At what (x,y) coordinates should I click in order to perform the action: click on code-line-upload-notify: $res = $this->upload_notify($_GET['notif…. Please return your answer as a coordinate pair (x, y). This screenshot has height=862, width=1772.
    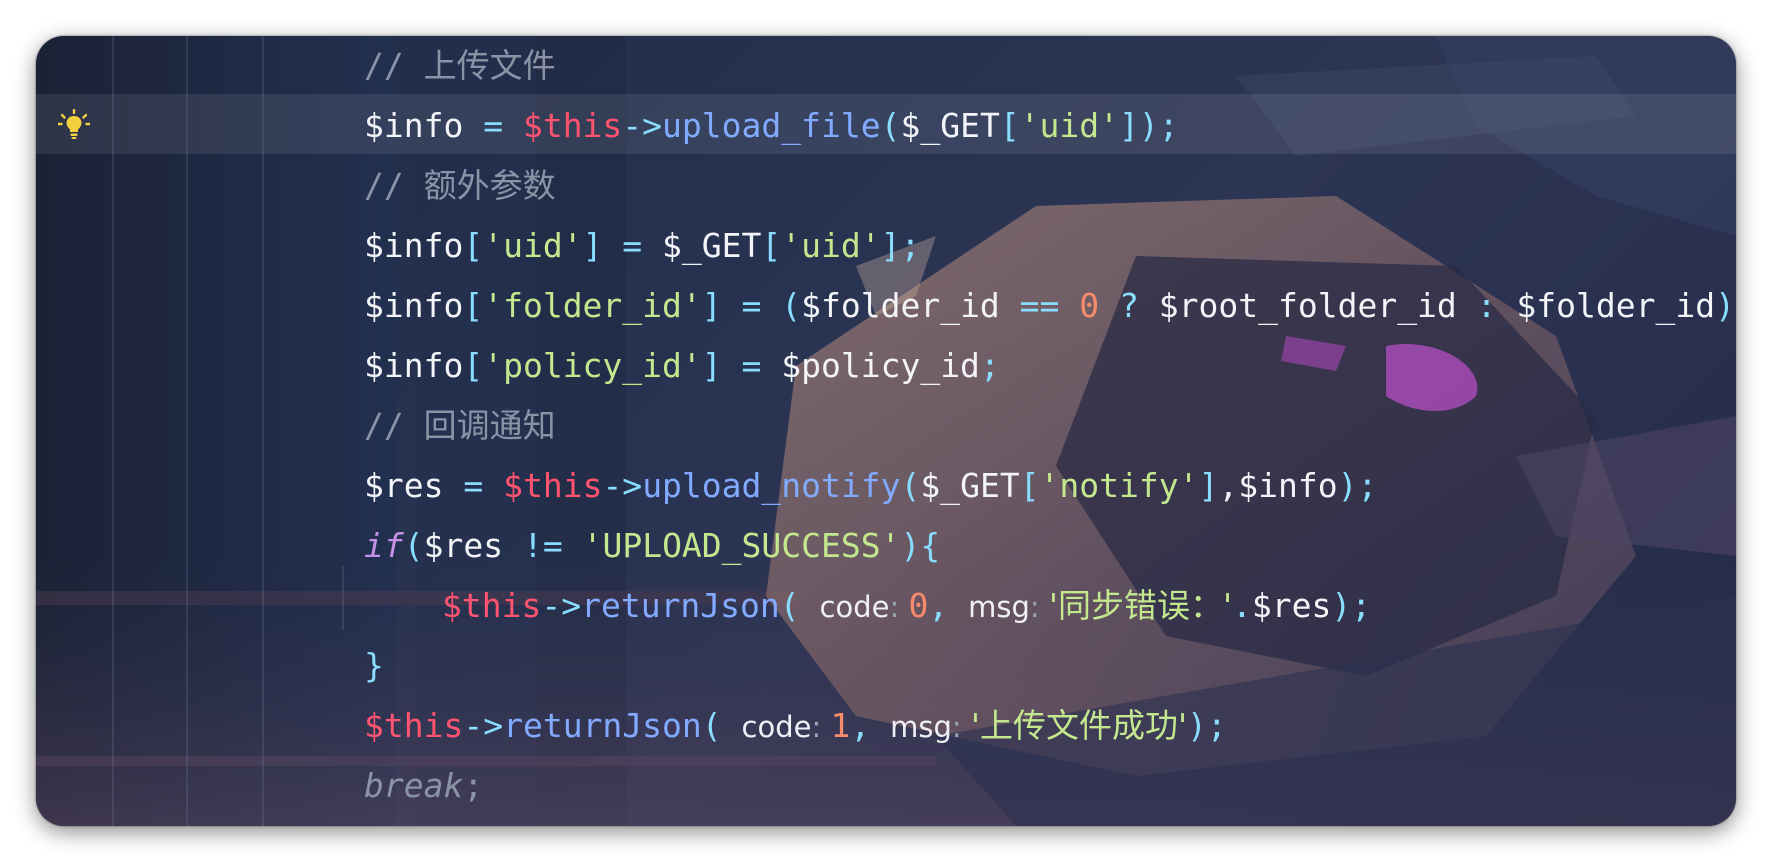
    Looking at the image, I should click on (1050, 486).